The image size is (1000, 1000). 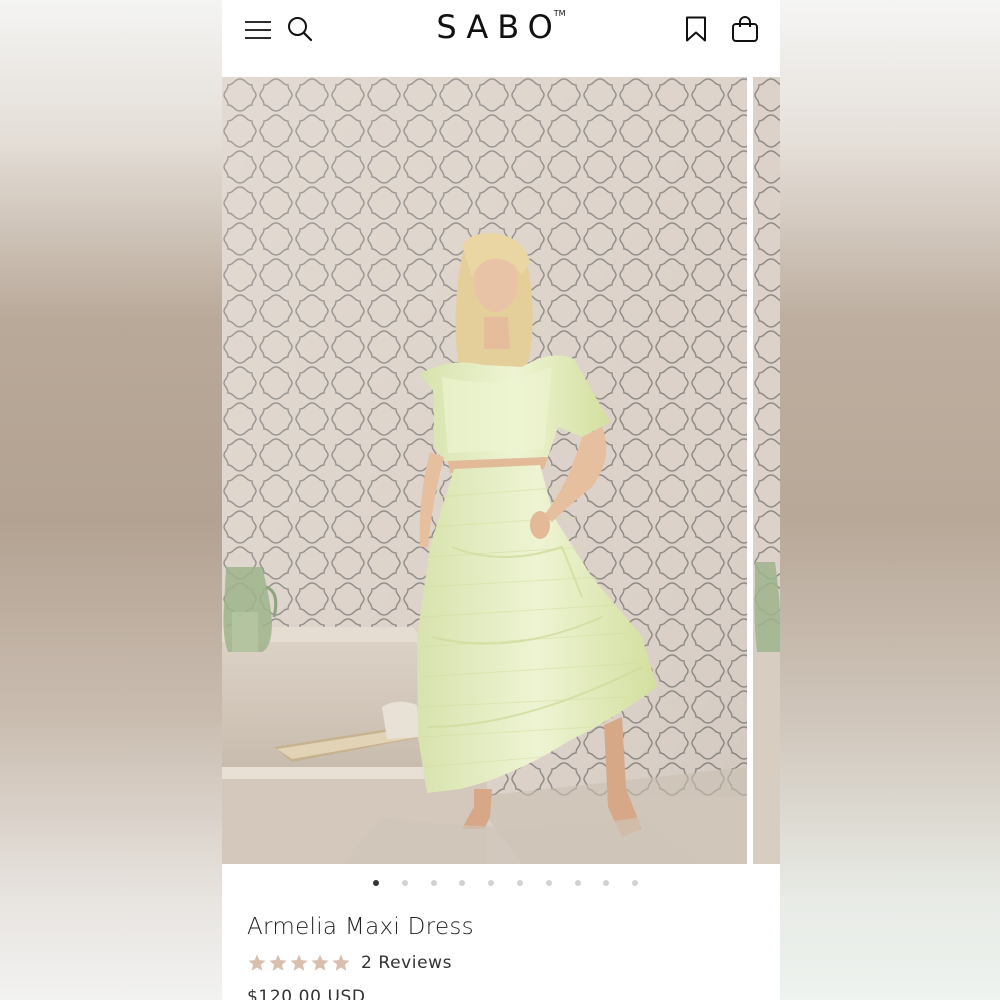 I want to click on cart-button, so click(x=745, y=29).